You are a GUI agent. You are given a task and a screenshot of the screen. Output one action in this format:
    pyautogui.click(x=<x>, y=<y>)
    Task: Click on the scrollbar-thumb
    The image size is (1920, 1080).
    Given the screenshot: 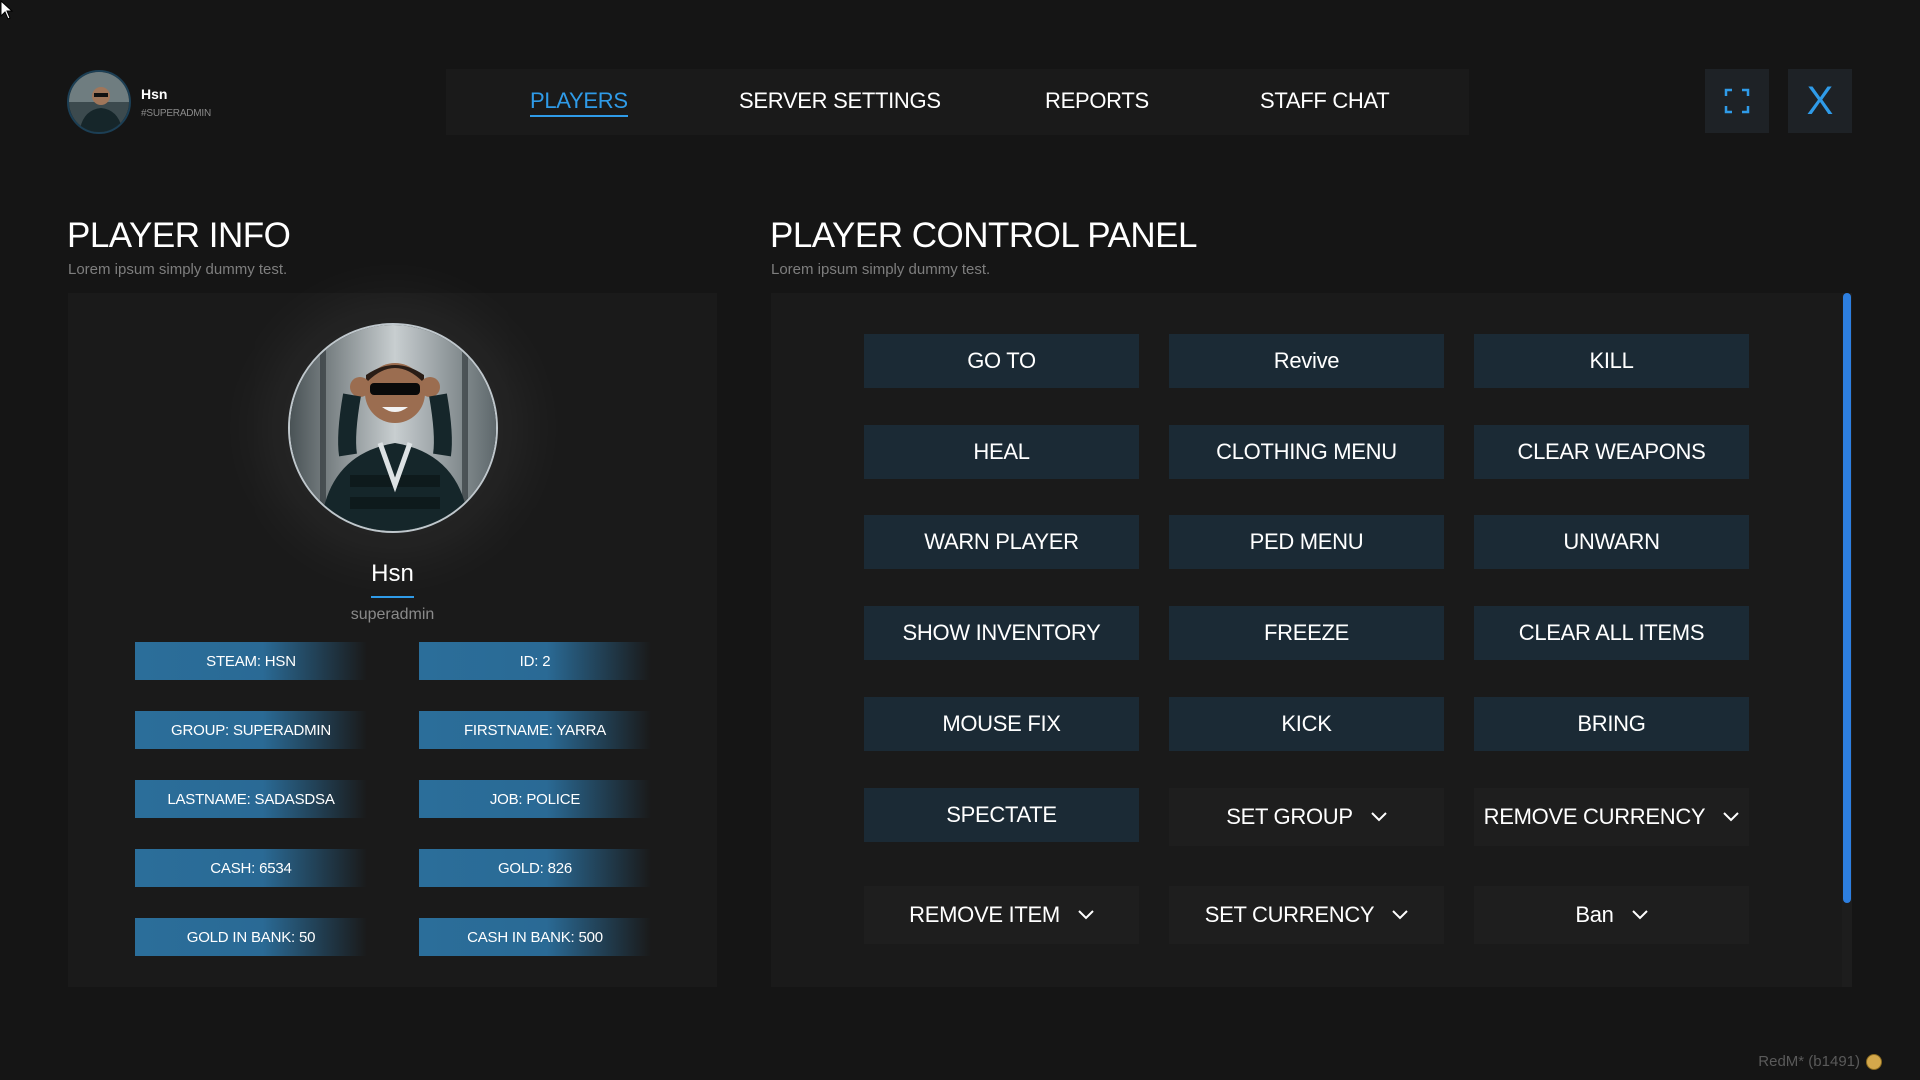 What is the action you would take?
    pyautogui.click(x=1847, y=598)
    